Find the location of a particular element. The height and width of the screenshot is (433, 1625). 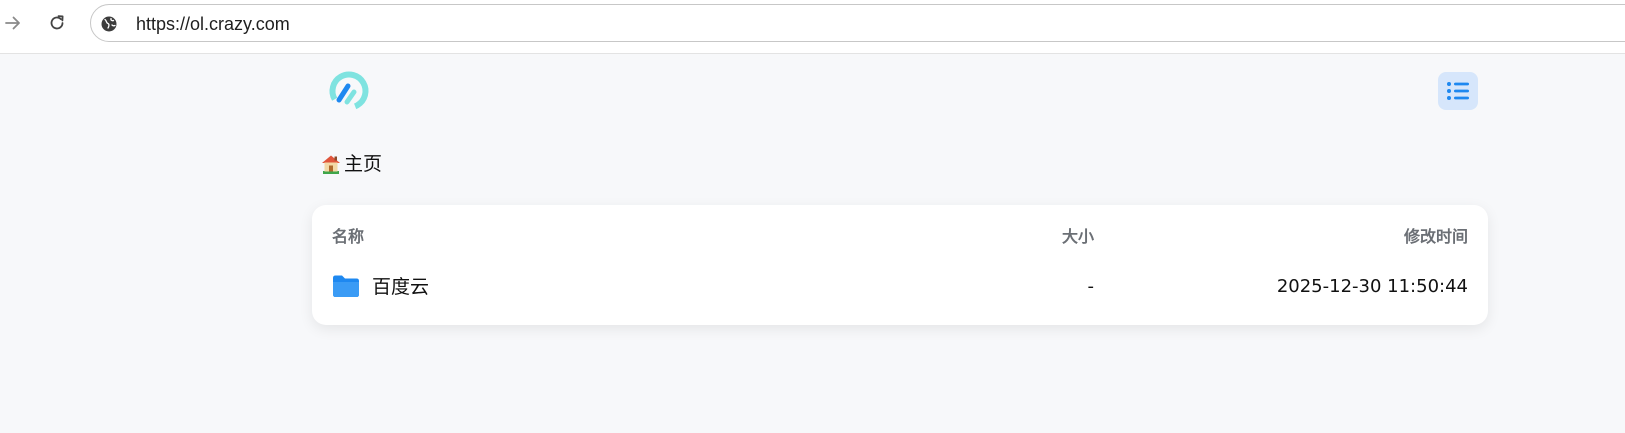

reload-button is located at coordinates (57, 23).